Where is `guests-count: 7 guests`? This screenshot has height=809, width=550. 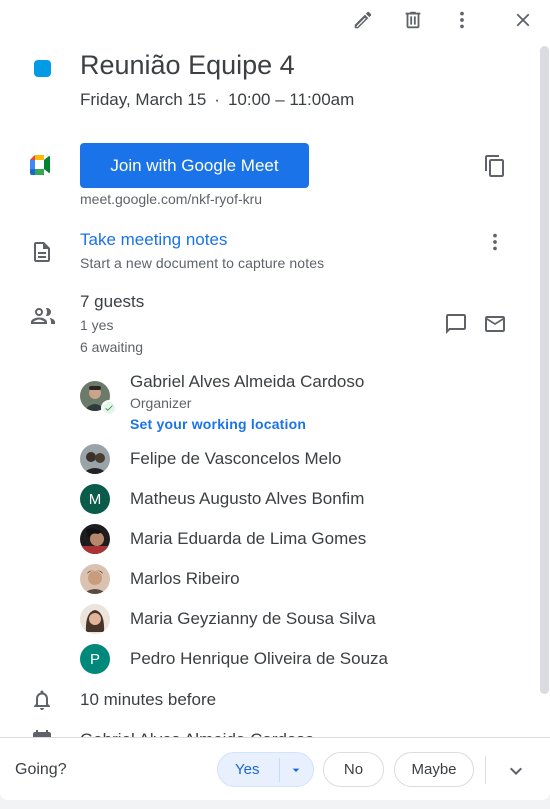
guests-count: 7 guests is located at coordinates (112, 301).